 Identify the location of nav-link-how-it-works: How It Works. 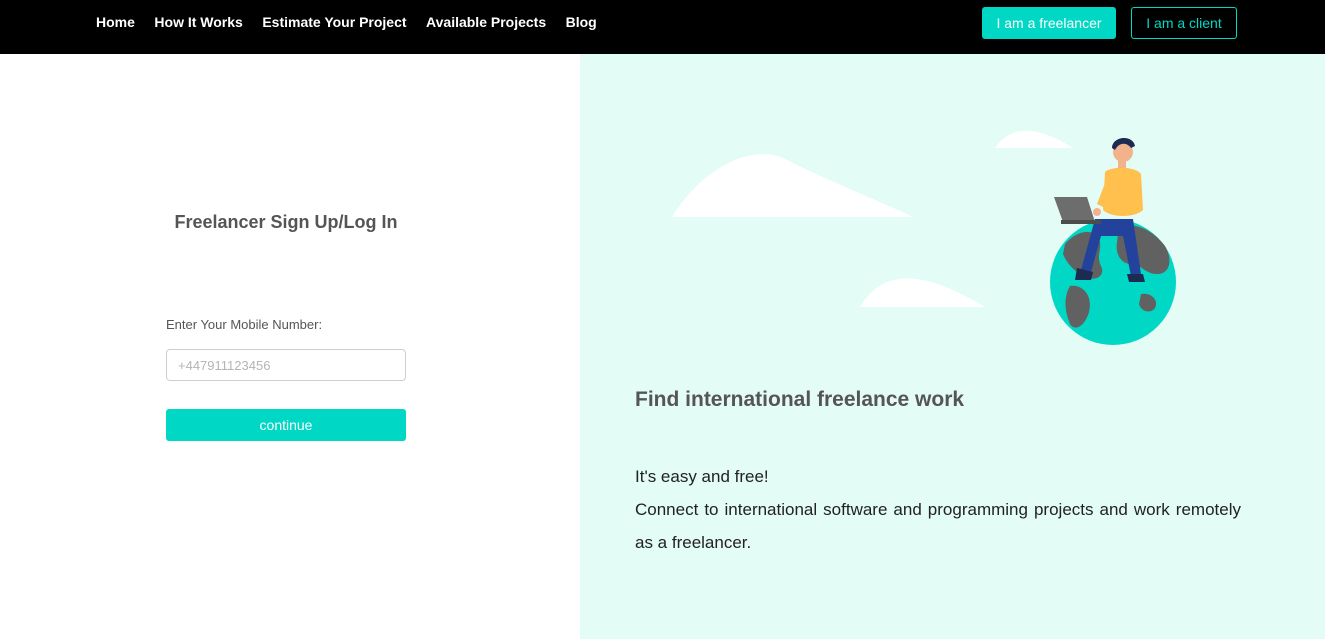
(198, 22).